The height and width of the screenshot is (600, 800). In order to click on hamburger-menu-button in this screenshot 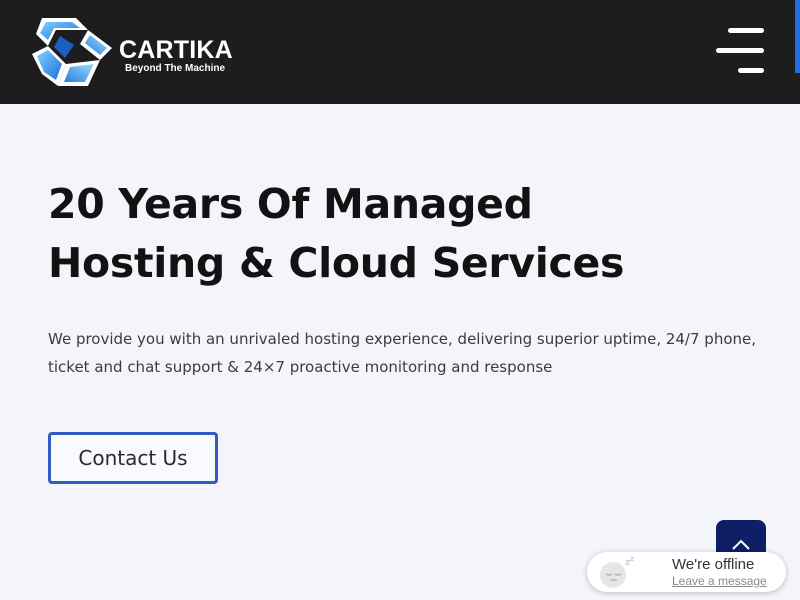, I will do `click(740, 51)`.